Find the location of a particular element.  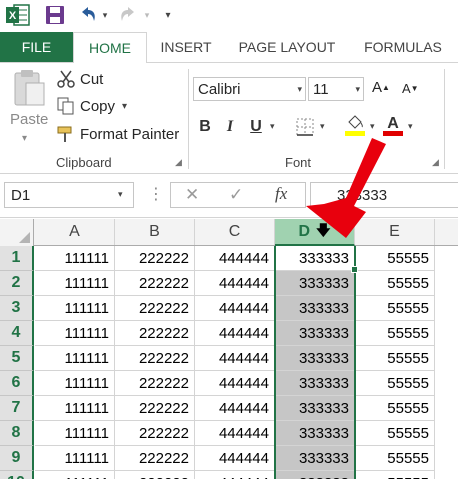

font-color-dropdown-icon: ▾ is located at coordinates (410, 126).